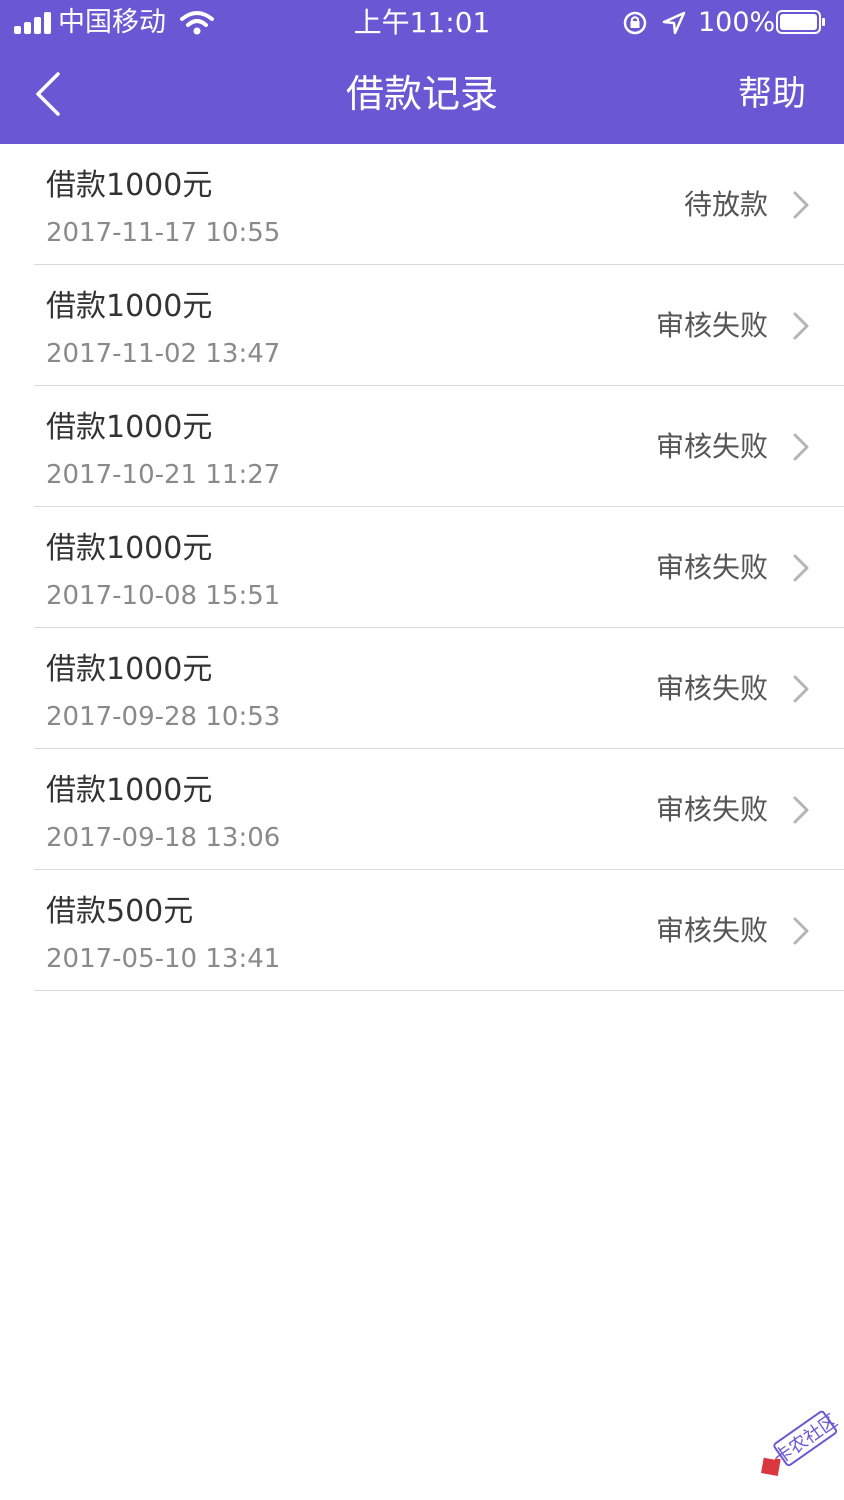 The height and width of the screenshot is (1500, 844). Describe the element at coordinates (422, 325) in the screenshot. I see `loan-record-item: 借款1000元 2017-11-02 13:47 审核失败` at that location.